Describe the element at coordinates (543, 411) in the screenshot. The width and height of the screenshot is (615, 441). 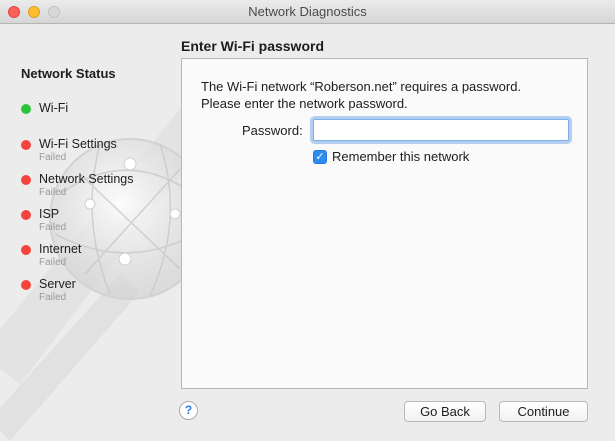
I see `continue-button: Continue` at that location.